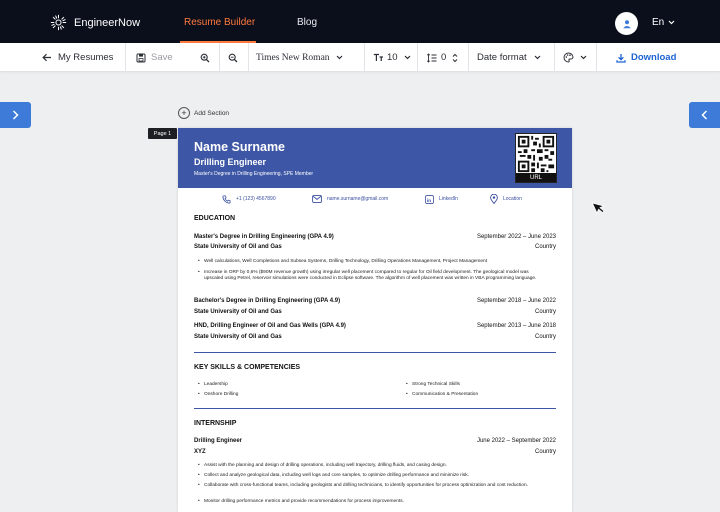 This screenshot has height=512, width=720. I want to click on font-family-select: Times New Roman, so click(299, 57).